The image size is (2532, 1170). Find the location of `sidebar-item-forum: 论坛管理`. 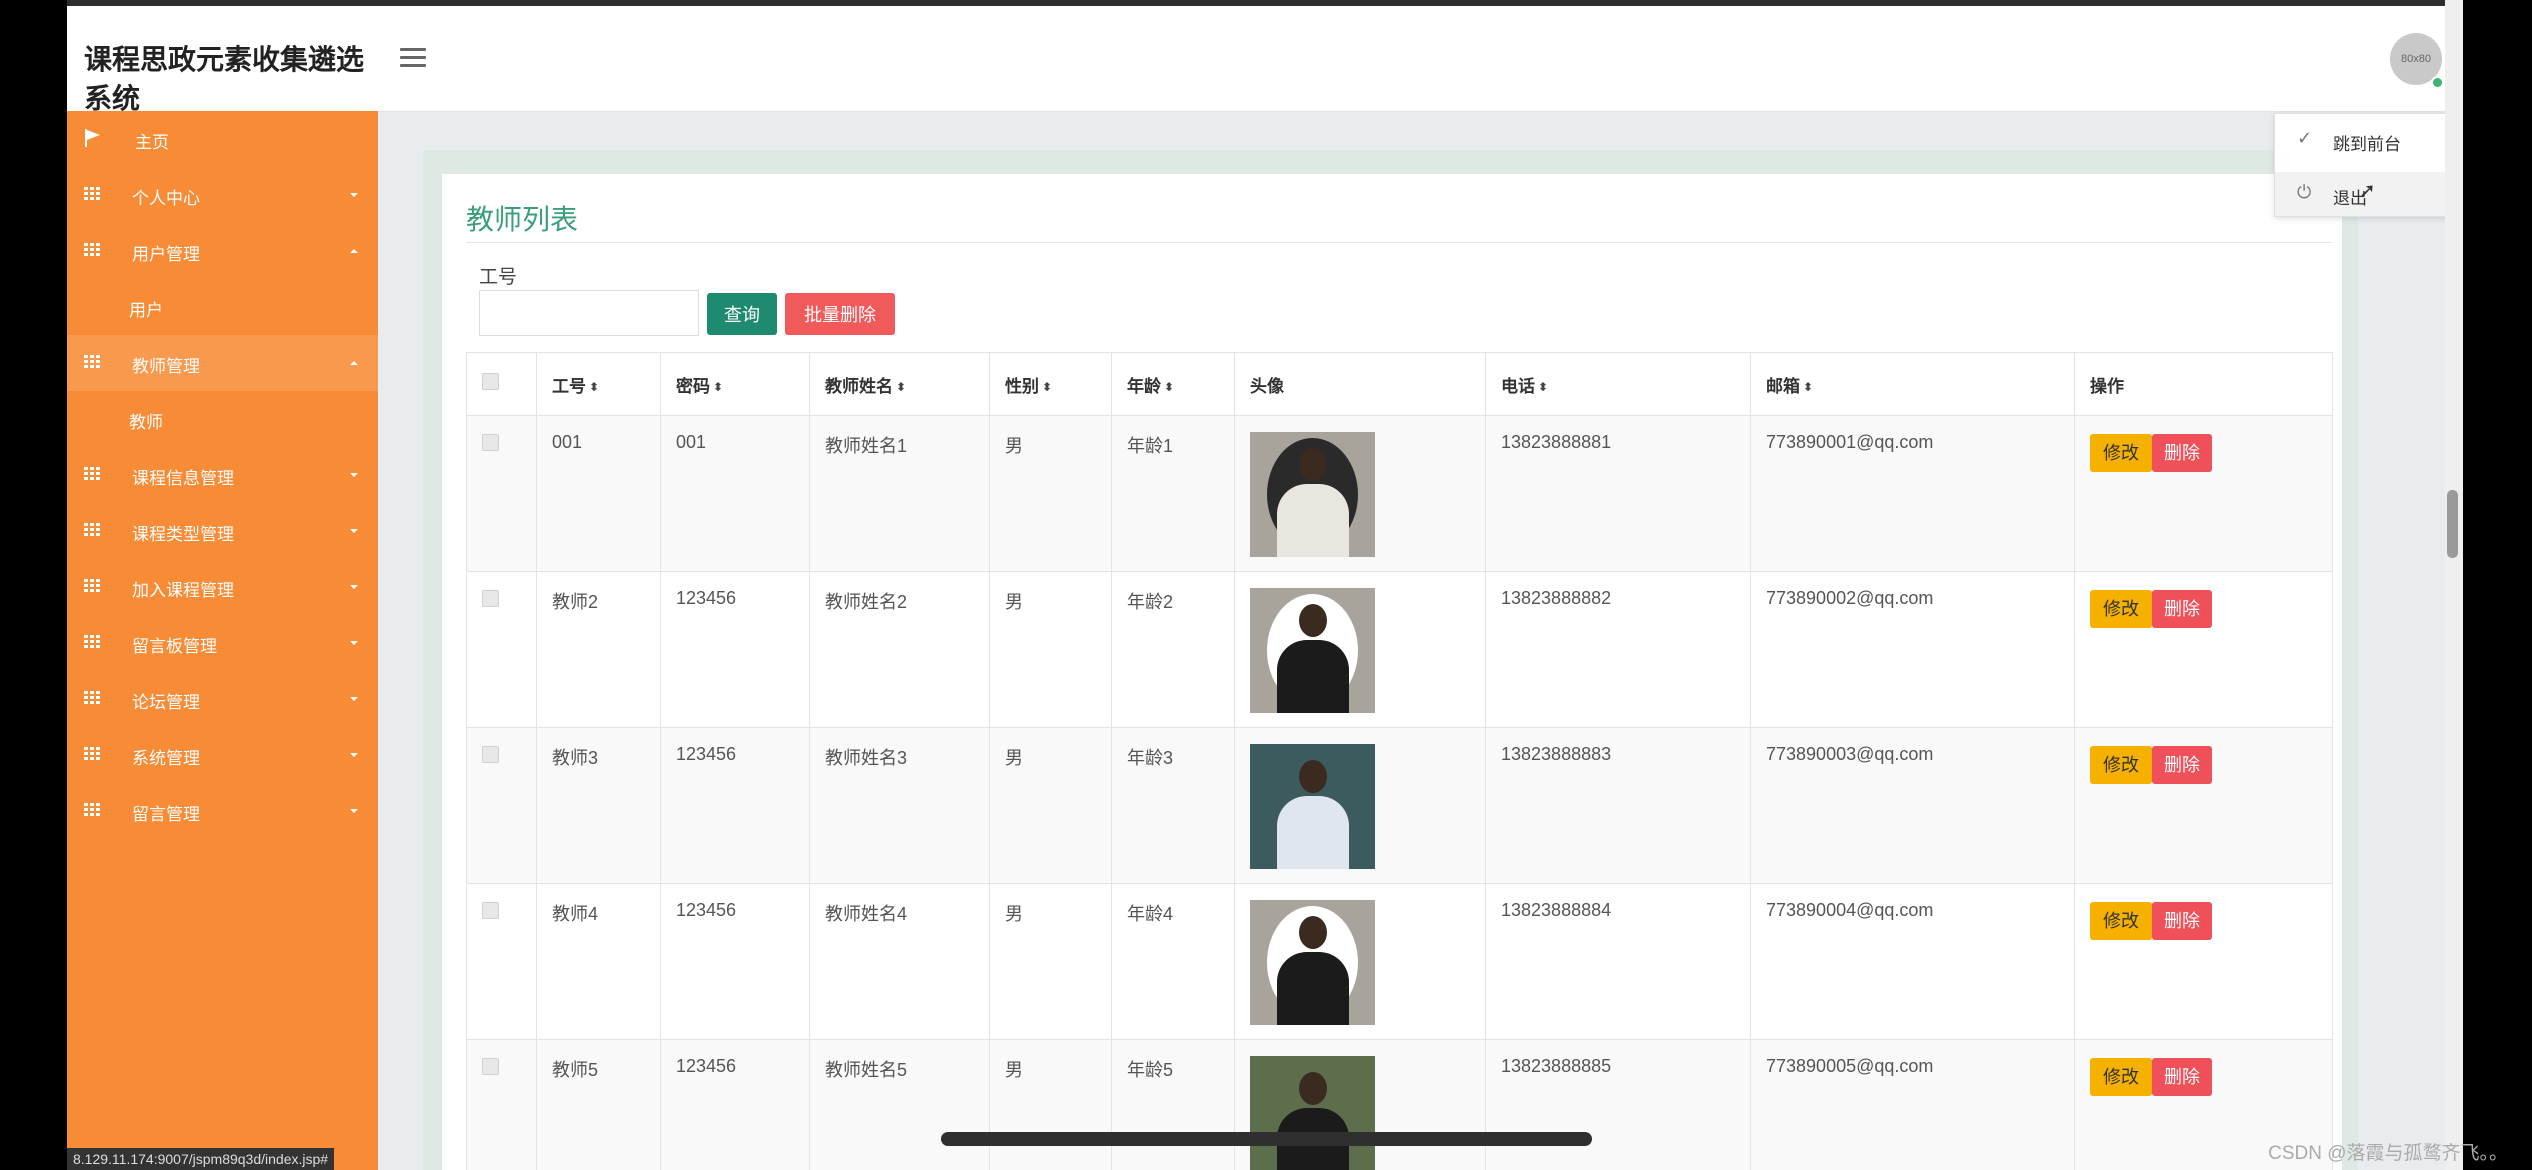

sidebar-item-forum: 论坛管理 is located at coordinates (222, 699).